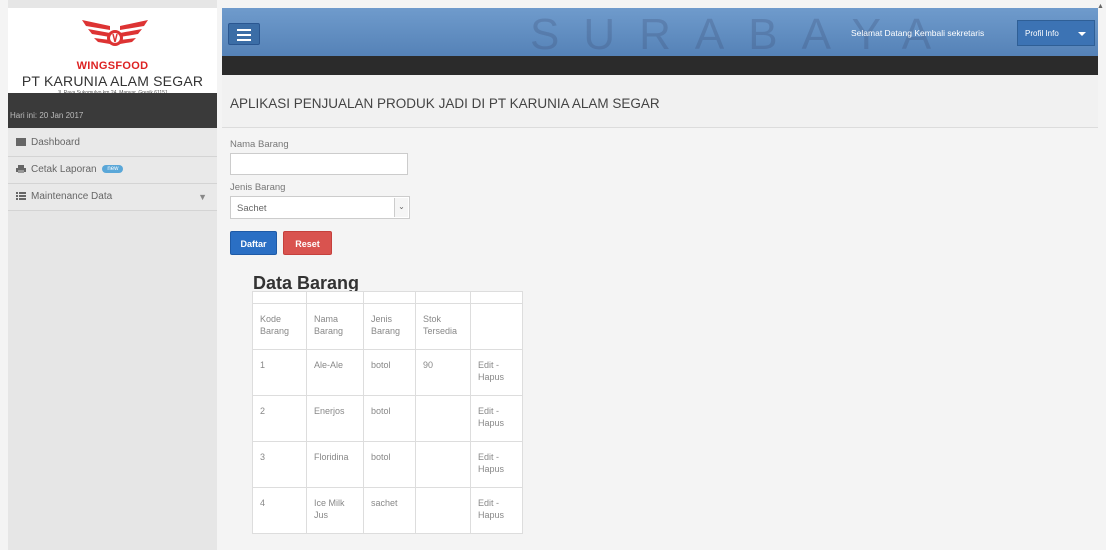 The height and width of the screenshot is (550, 1106). I want to click on menu-toggle-button, so click(244, 34).